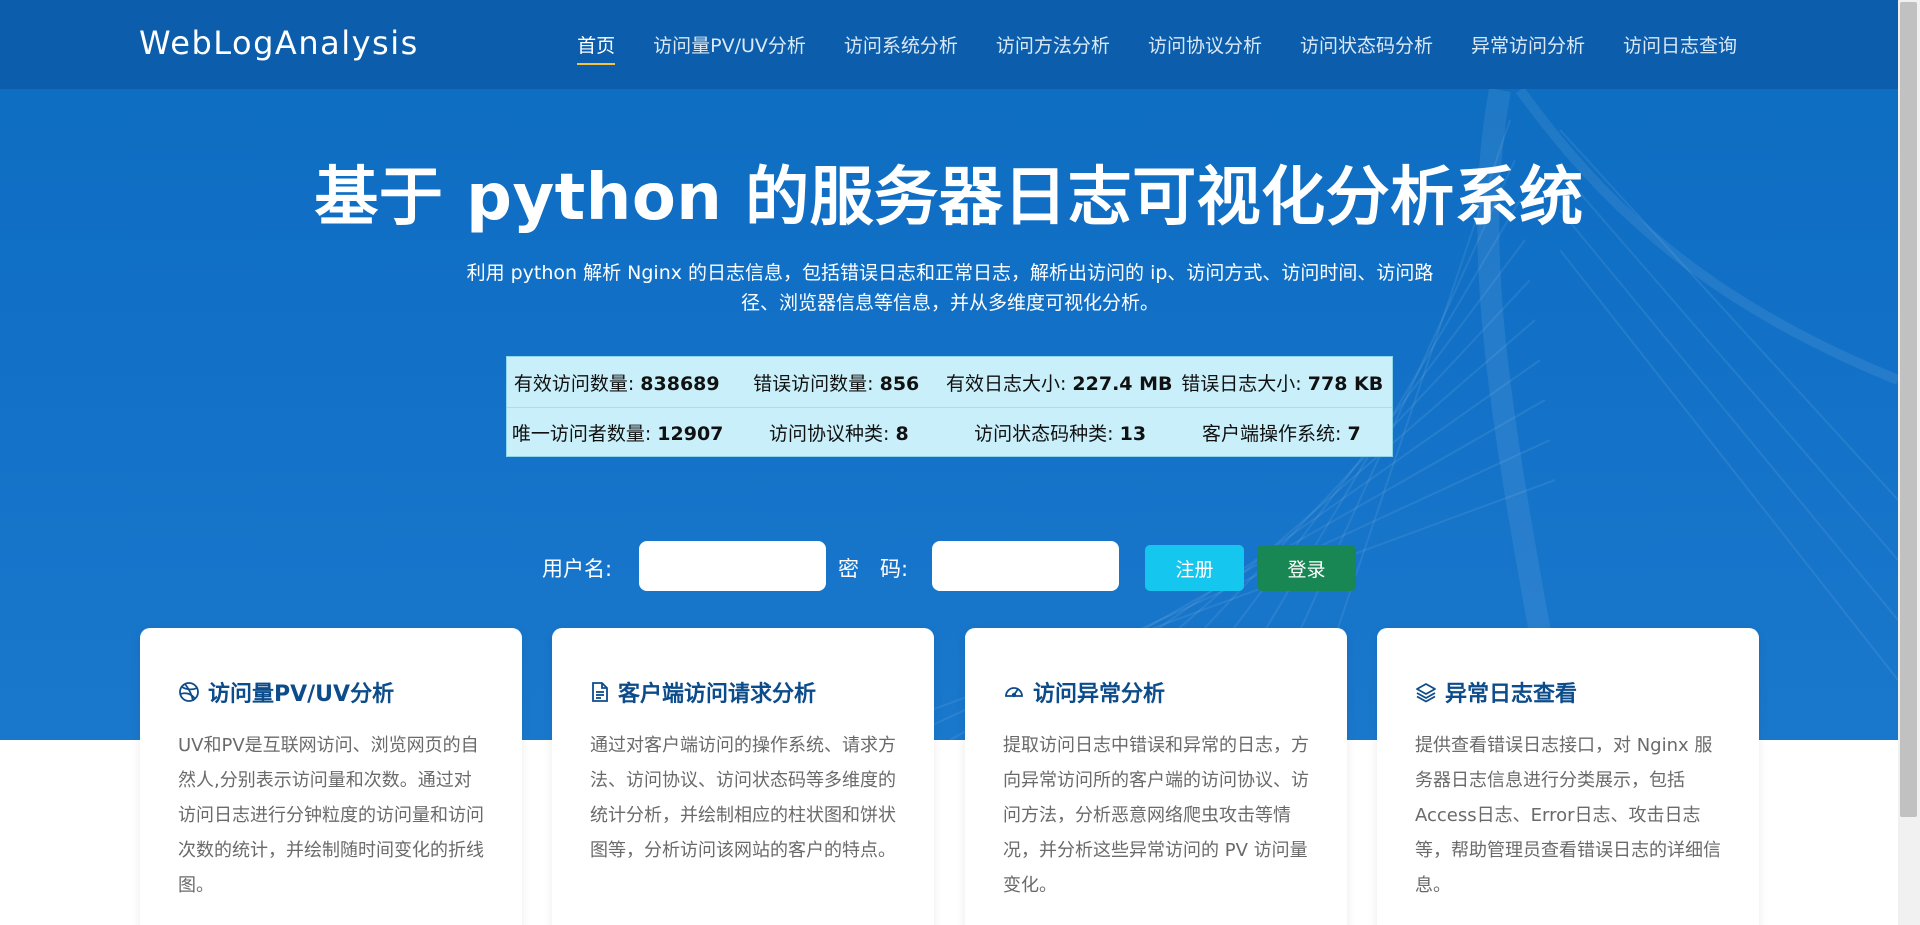 This screenshot has height=925, width=1920. What do you see at coordinates (873, 569) in the screenshot?
I see `password-label: 密 码:` at bounding box center [873, 569].